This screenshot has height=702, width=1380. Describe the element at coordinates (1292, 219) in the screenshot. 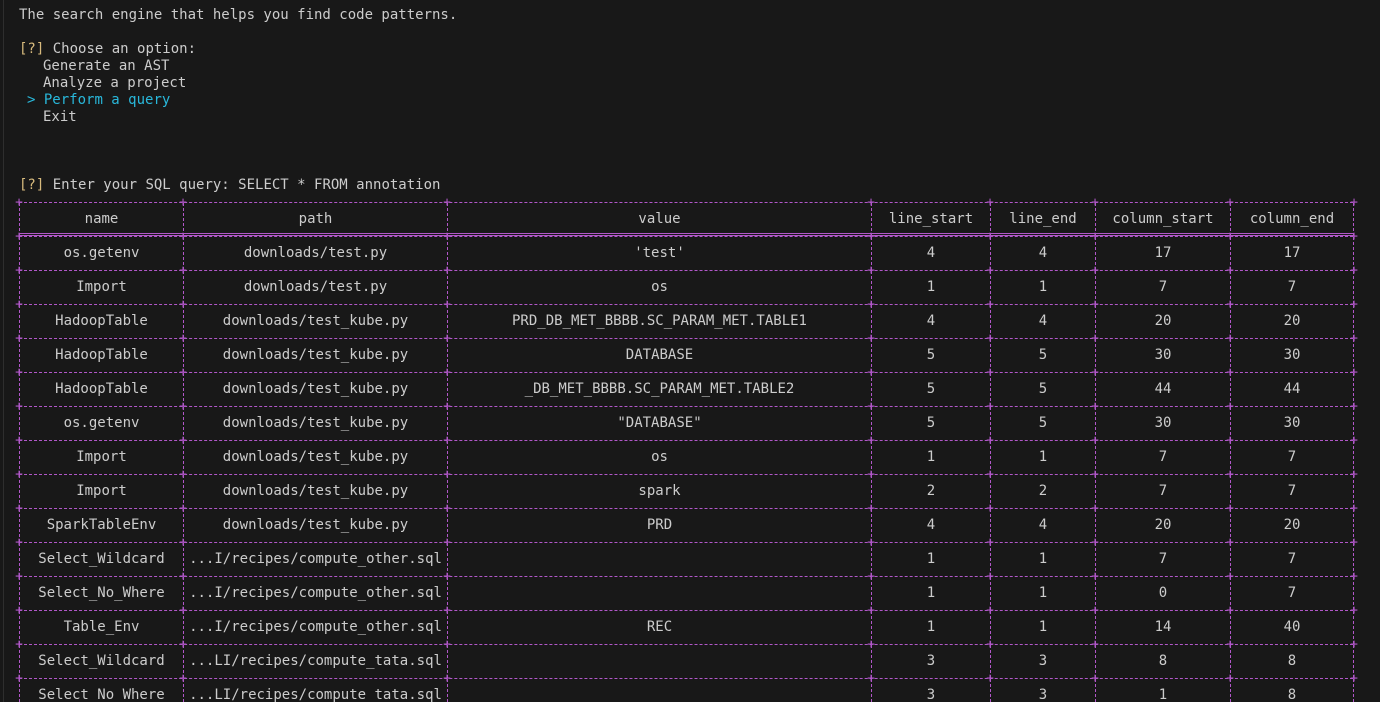

I see `table-header-column-end: column_end` at that location.